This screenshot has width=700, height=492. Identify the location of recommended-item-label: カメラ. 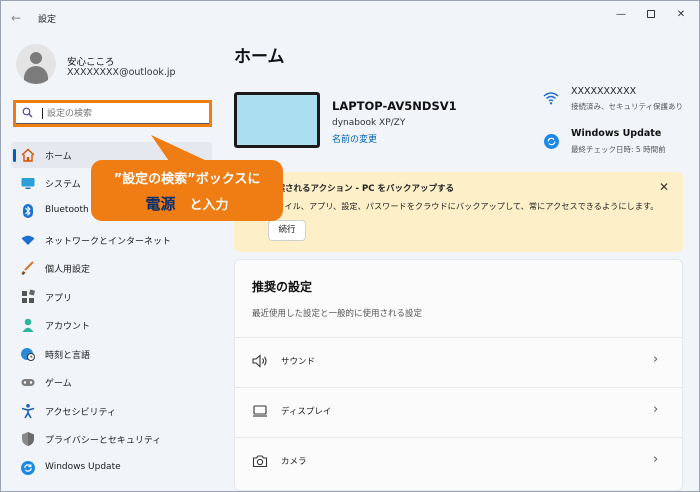
(294, 462).